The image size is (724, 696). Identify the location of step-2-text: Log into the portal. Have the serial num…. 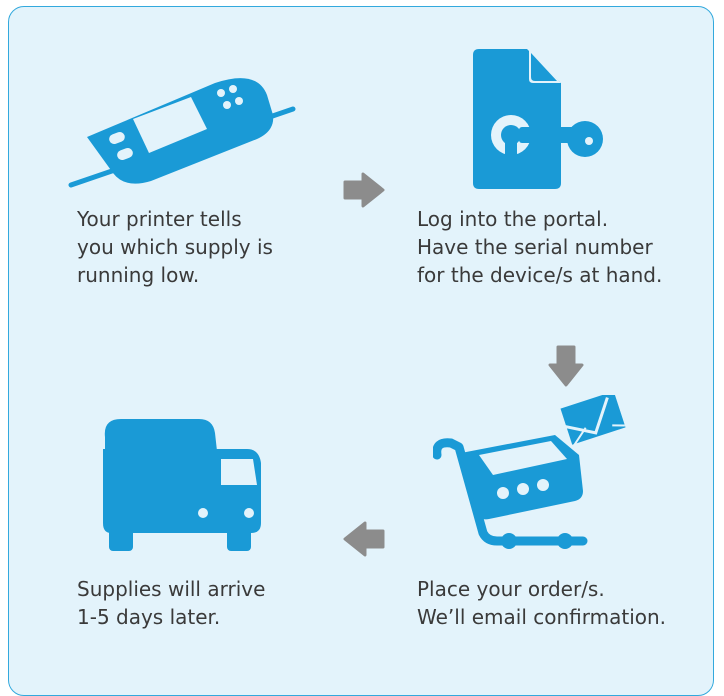
(539, 247).